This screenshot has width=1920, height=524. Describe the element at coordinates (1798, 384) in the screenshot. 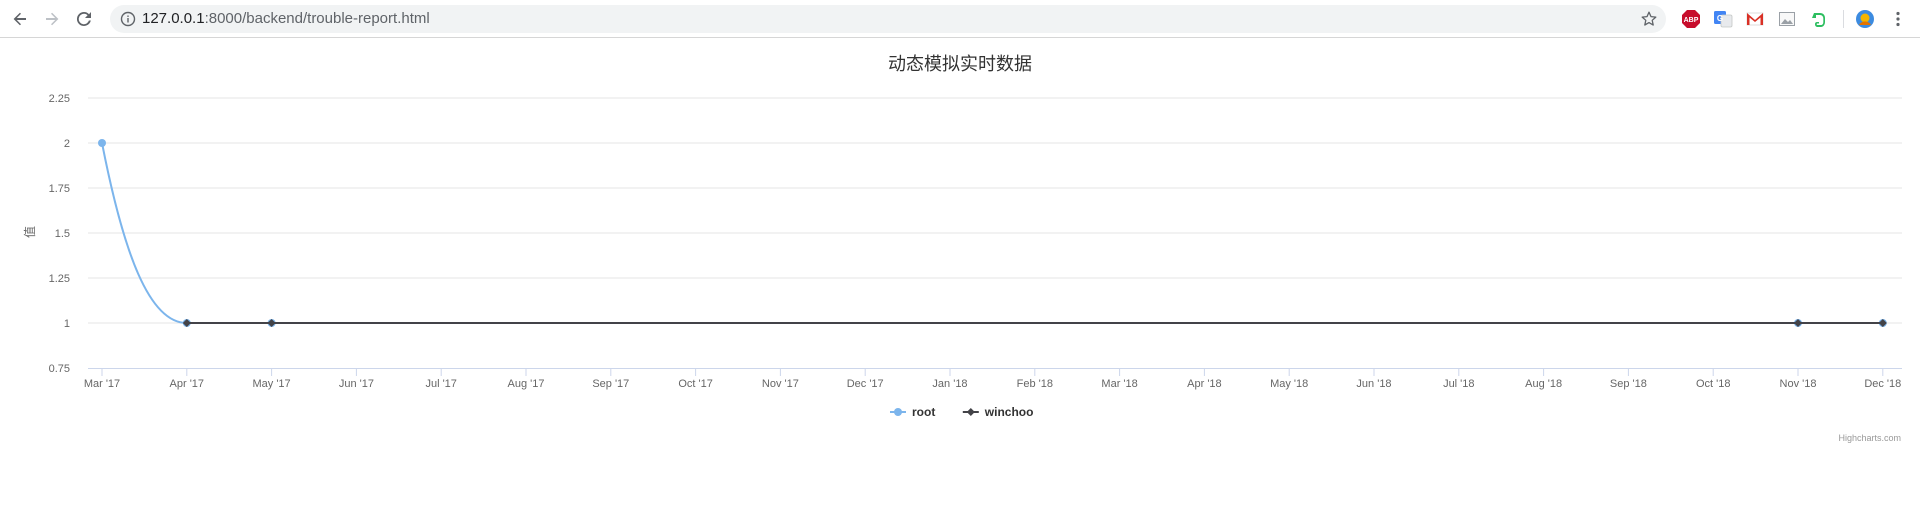

I see `x-tick-label: Nov '18` at that location.